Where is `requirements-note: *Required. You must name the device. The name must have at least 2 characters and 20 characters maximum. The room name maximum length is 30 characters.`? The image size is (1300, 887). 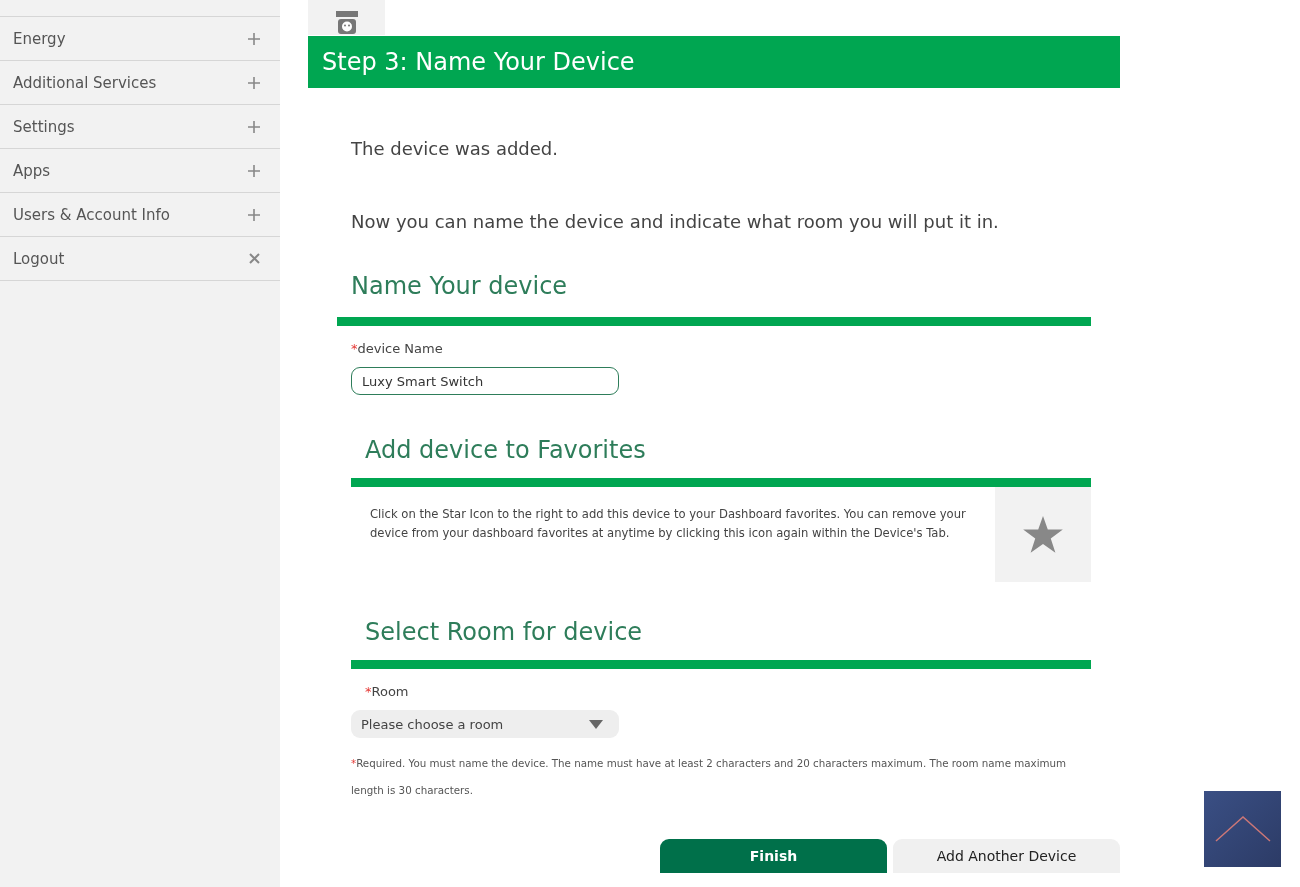 requirements-note: *Required. You must name the device. The name must have at least 2 characters and 20 characters maximum. The room name maximum length is 30 characters. is located at coordinates (709, 777).